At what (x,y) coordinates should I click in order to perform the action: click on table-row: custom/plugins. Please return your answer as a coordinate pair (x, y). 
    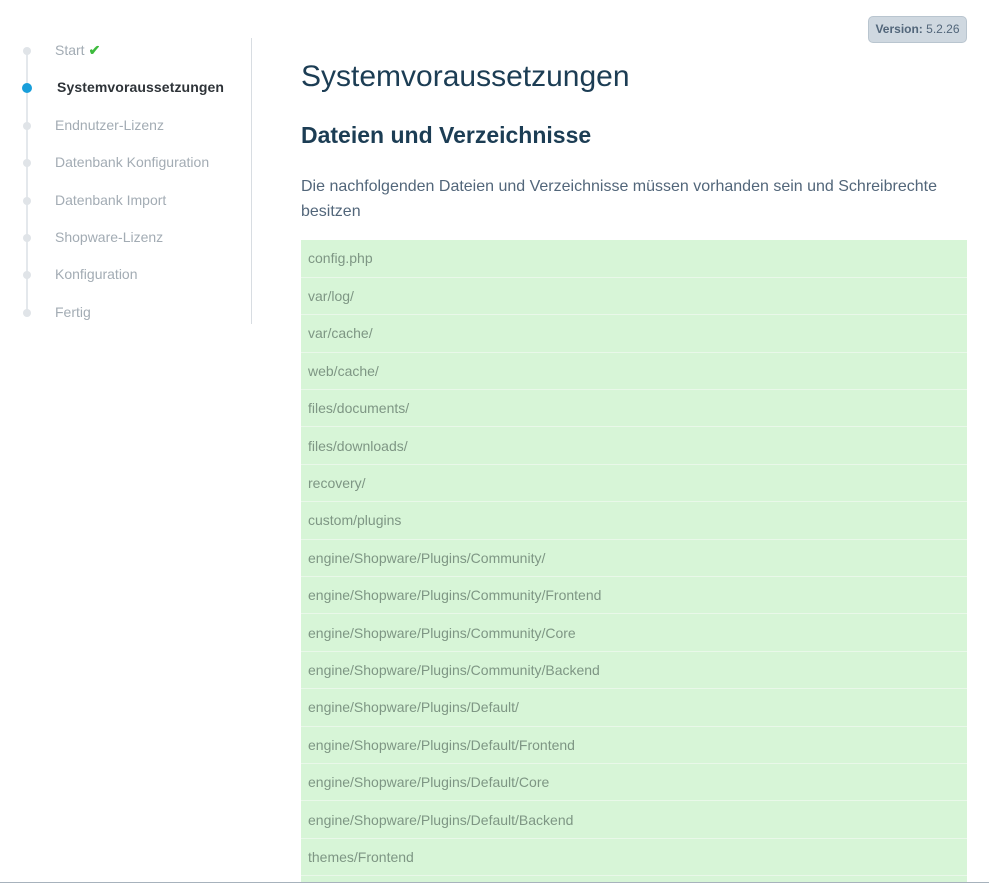
    Looking at the image, I should click on (634, 520).